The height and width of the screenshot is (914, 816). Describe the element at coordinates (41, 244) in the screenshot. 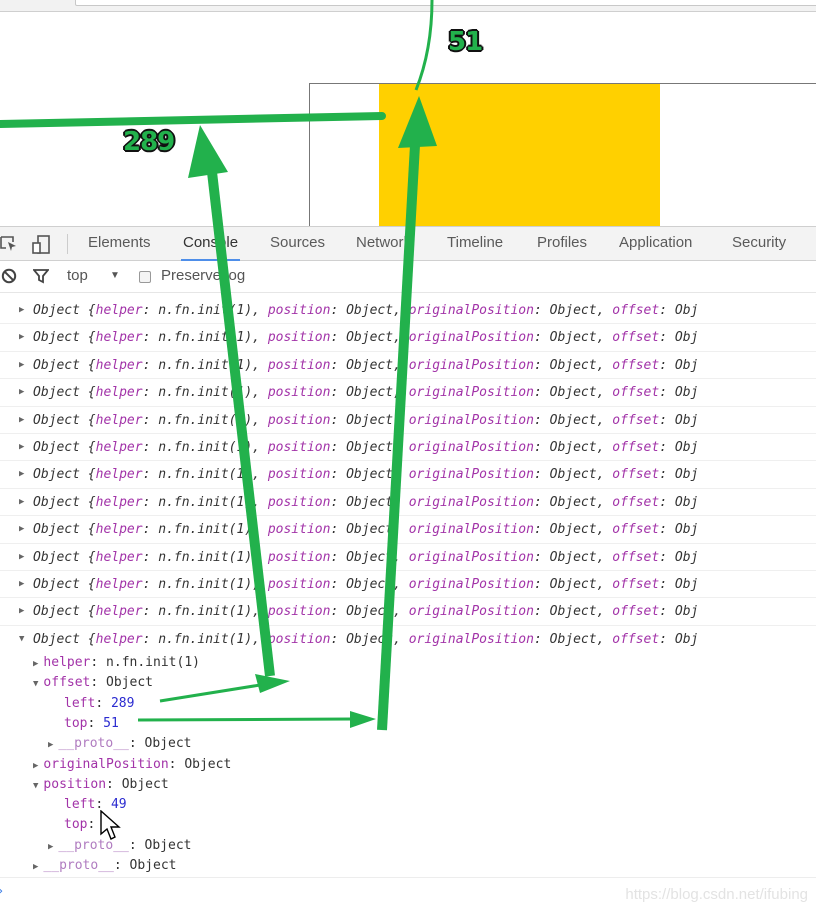

I see `device-mode-icon` at that location.